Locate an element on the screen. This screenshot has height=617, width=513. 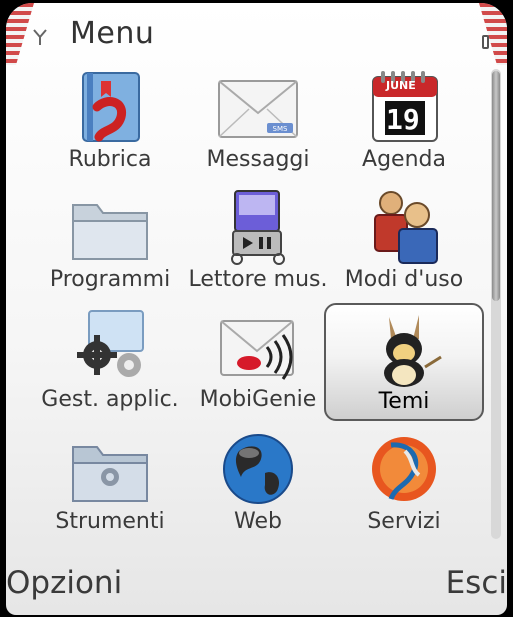
exit-softkey: Esci is located at coordinates (476, 583).